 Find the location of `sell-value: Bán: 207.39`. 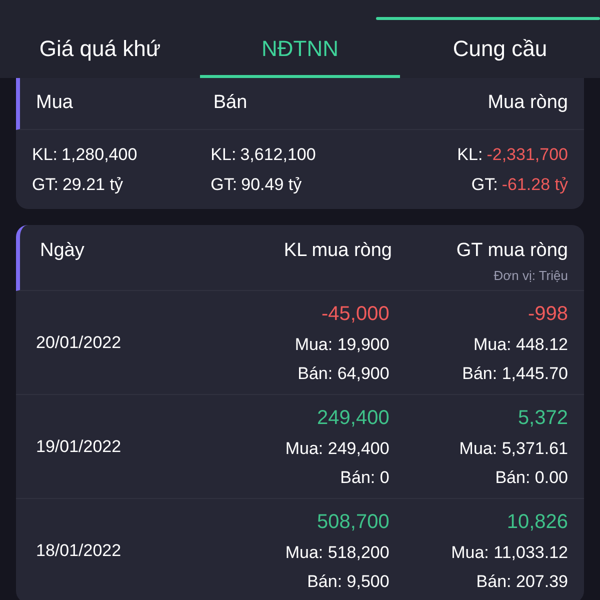

sell-value: Bán: 207.39 is located at coordinates (522, 581).